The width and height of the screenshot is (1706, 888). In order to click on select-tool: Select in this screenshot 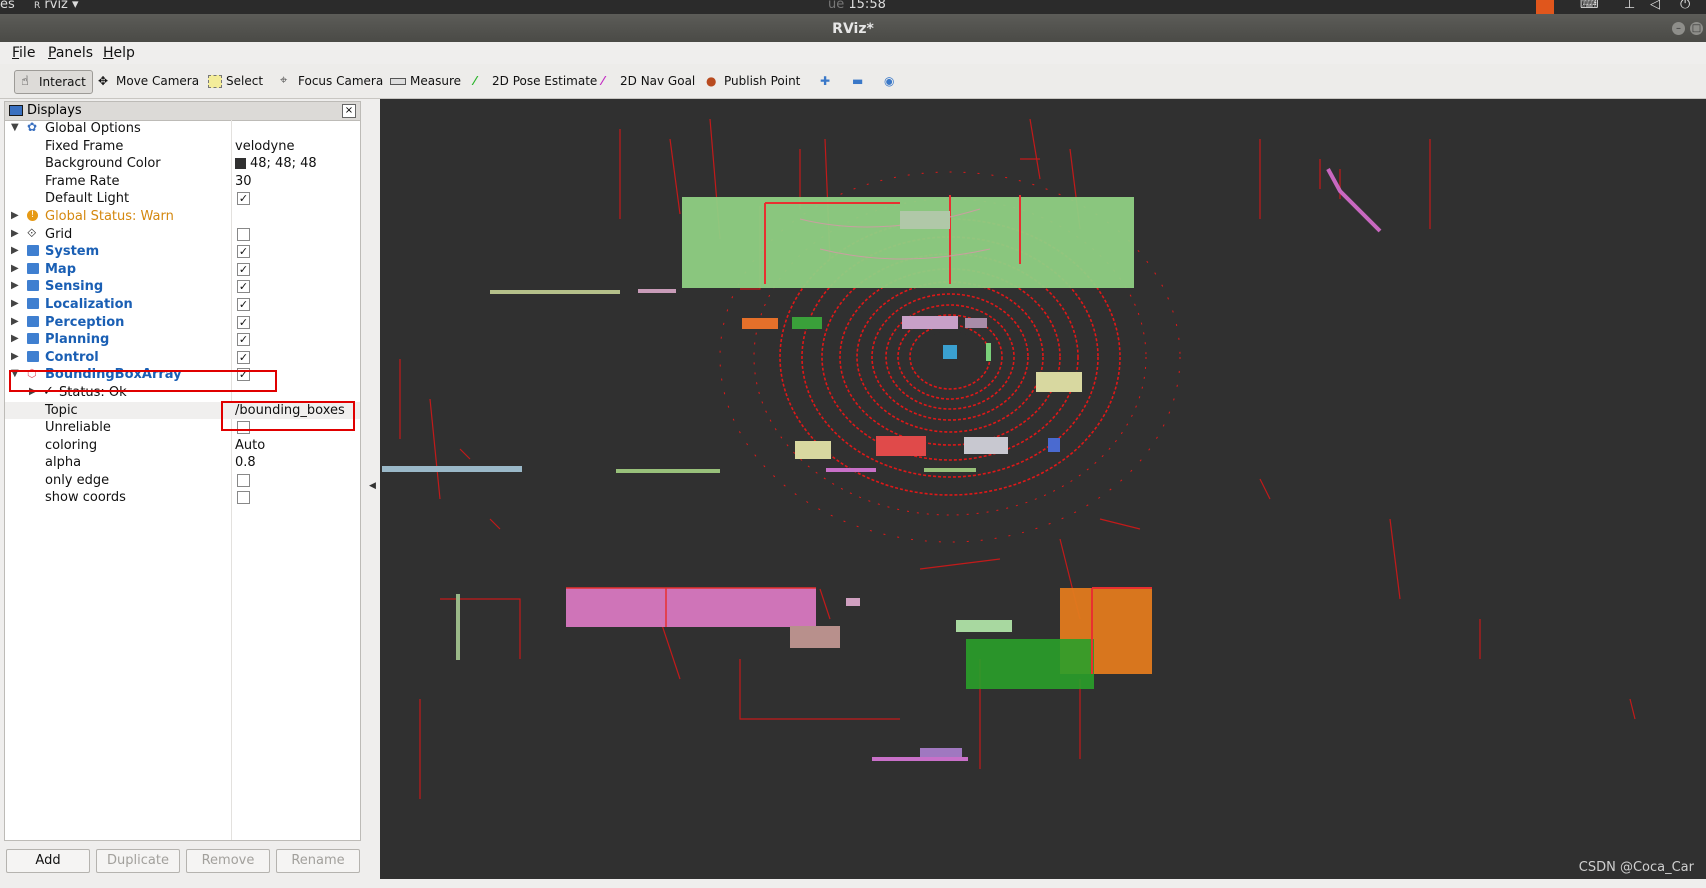, I will do `click(235, 81)`.